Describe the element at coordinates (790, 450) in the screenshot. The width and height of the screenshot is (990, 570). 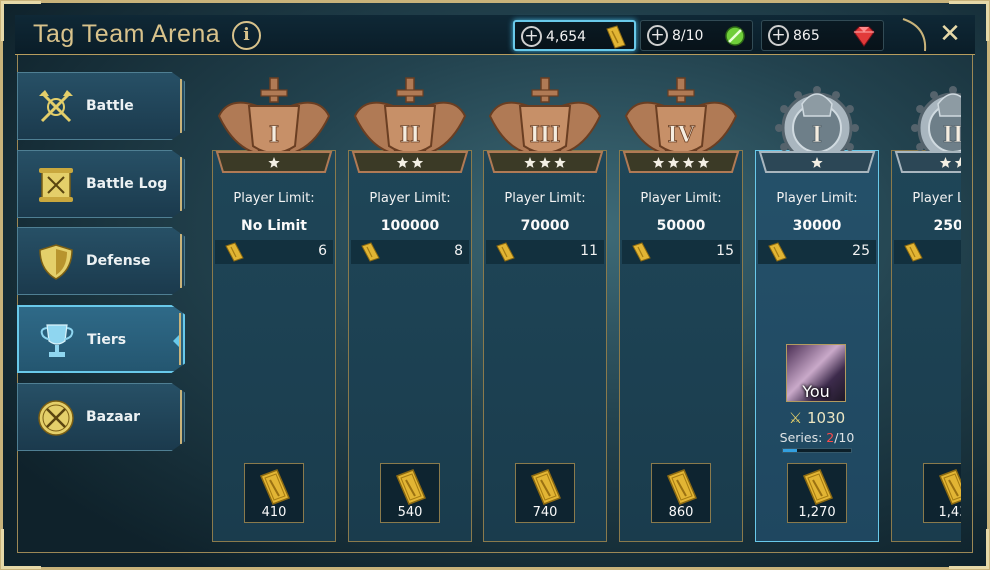
I see `series-progress-fill` at that location.